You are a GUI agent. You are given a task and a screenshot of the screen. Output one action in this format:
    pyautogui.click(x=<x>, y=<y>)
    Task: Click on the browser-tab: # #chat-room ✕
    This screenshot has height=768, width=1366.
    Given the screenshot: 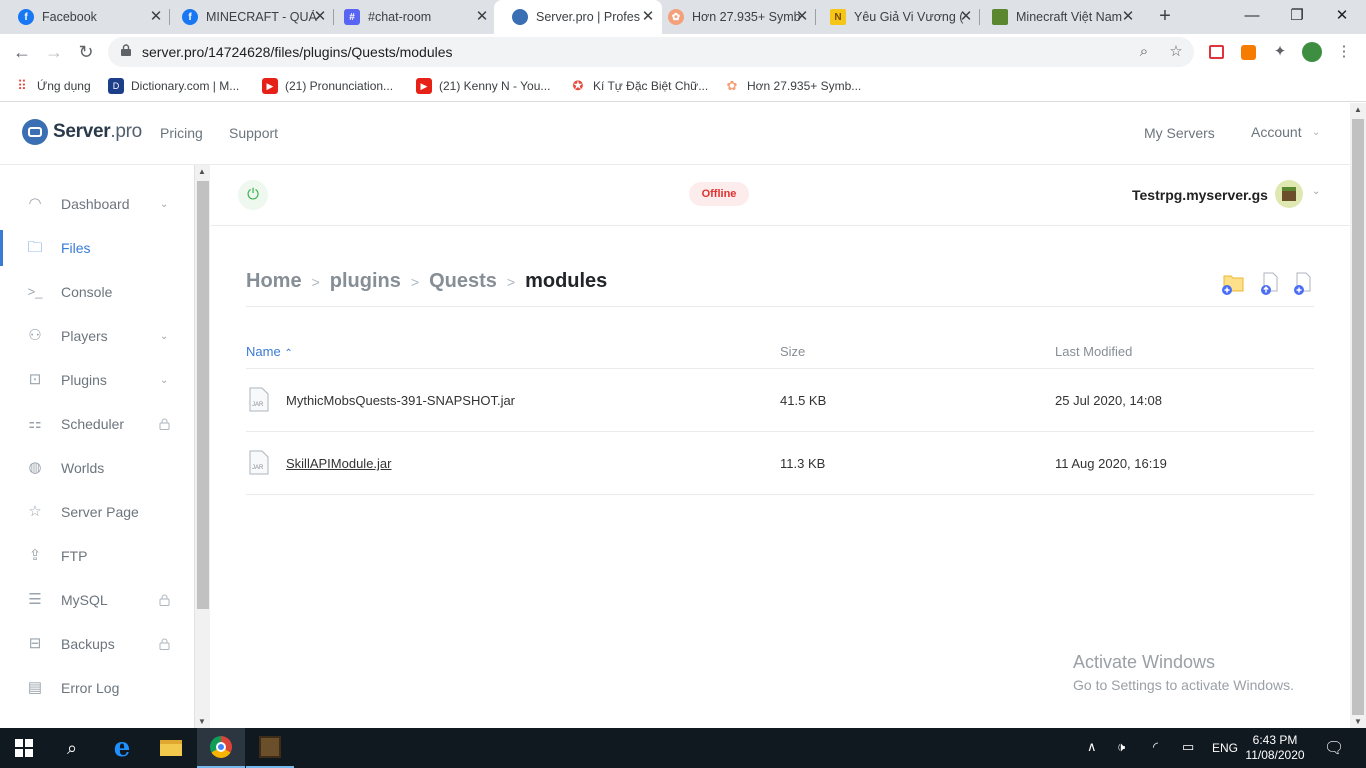 What is the action you would take?
    pyautogui.click(x=411, y=17)
    